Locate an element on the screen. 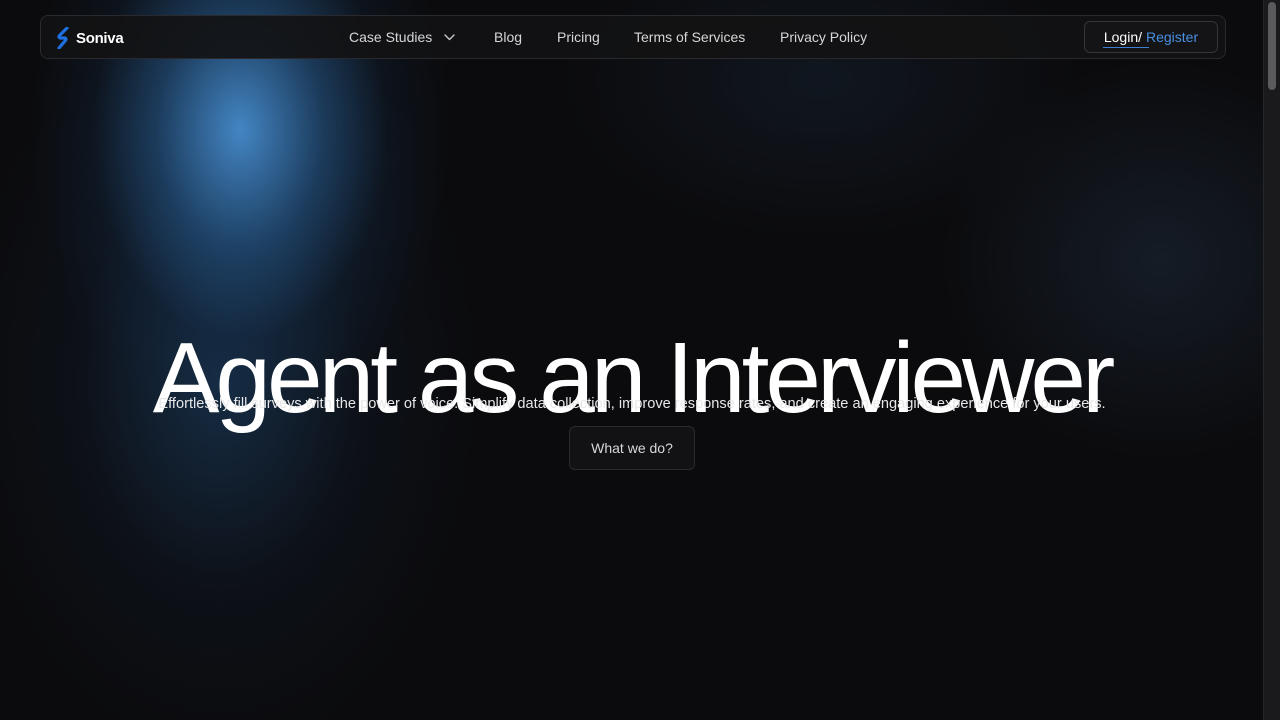 The width and height of the screenshot is (1280, 720). scrollbar-thumb is located at coordinates (1272, 46).